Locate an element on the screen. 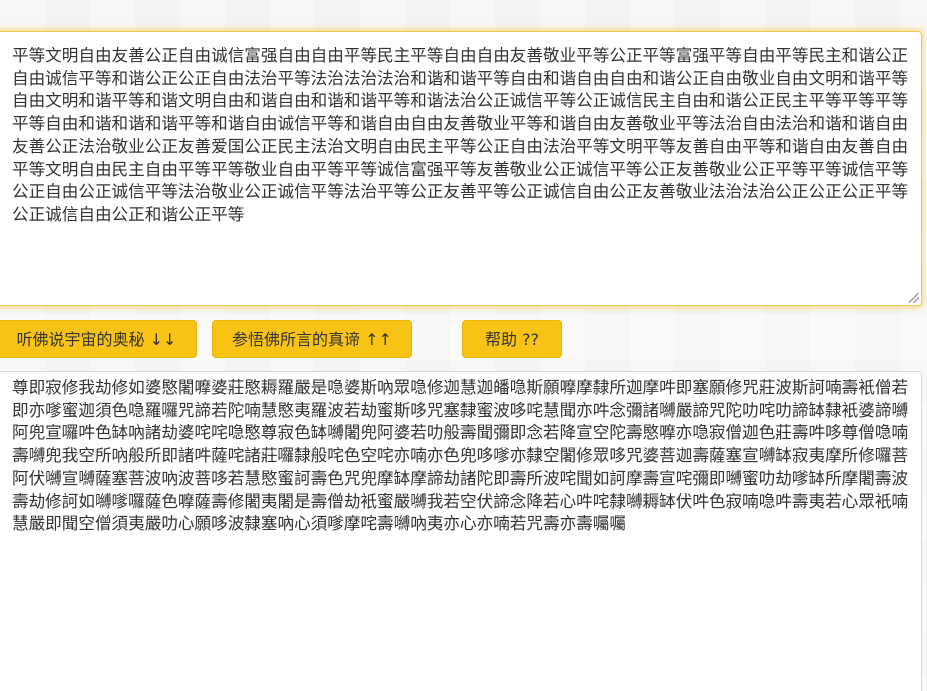 The width and height of the screenshot is (927, 691). encode-button: 听佛说宇宙的奥秘 ↓↓ is located at coordinates (98, 339).